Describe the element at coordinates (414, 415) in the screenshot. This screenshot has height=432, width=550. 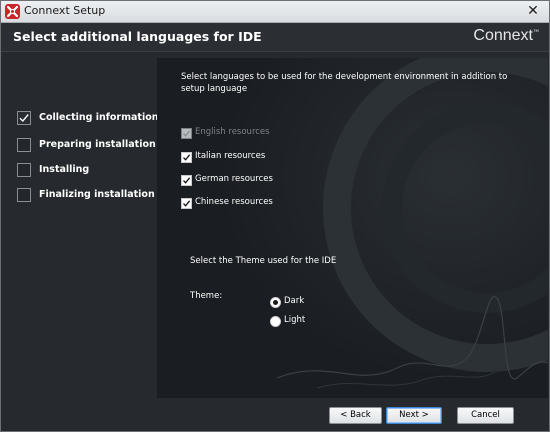
I see `next-button: Next >` at that location.